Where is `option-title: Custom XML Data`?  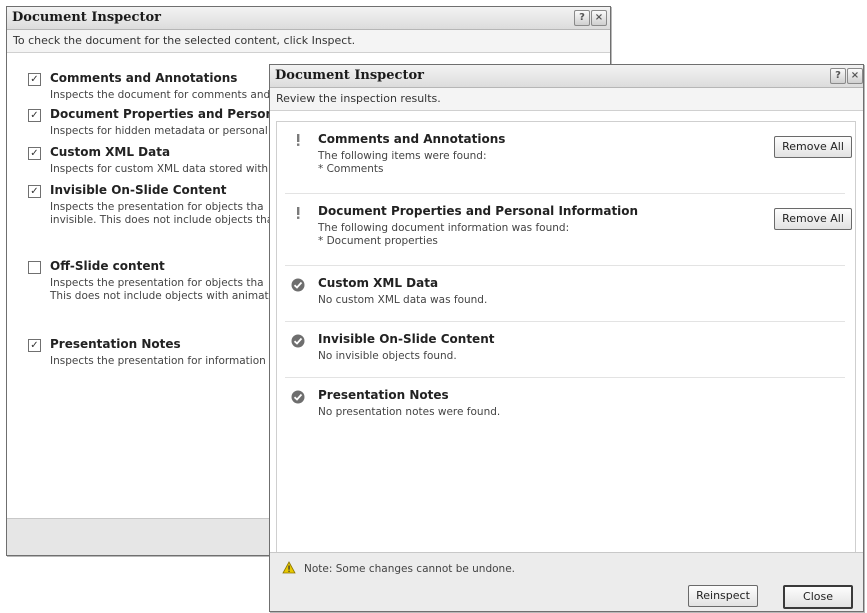
option-title: Custom XML Data is located at coordinates (110, 152).